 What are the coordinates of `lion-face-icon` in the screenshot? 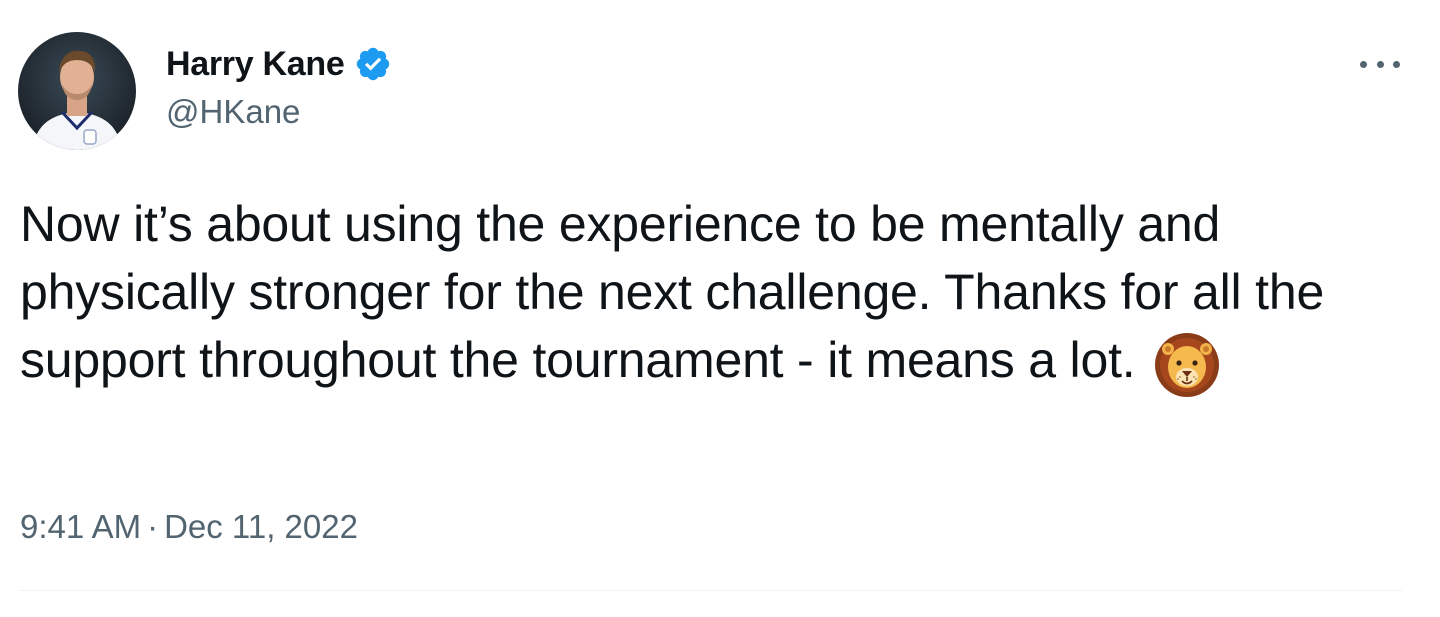 It's located at (1187, 365).